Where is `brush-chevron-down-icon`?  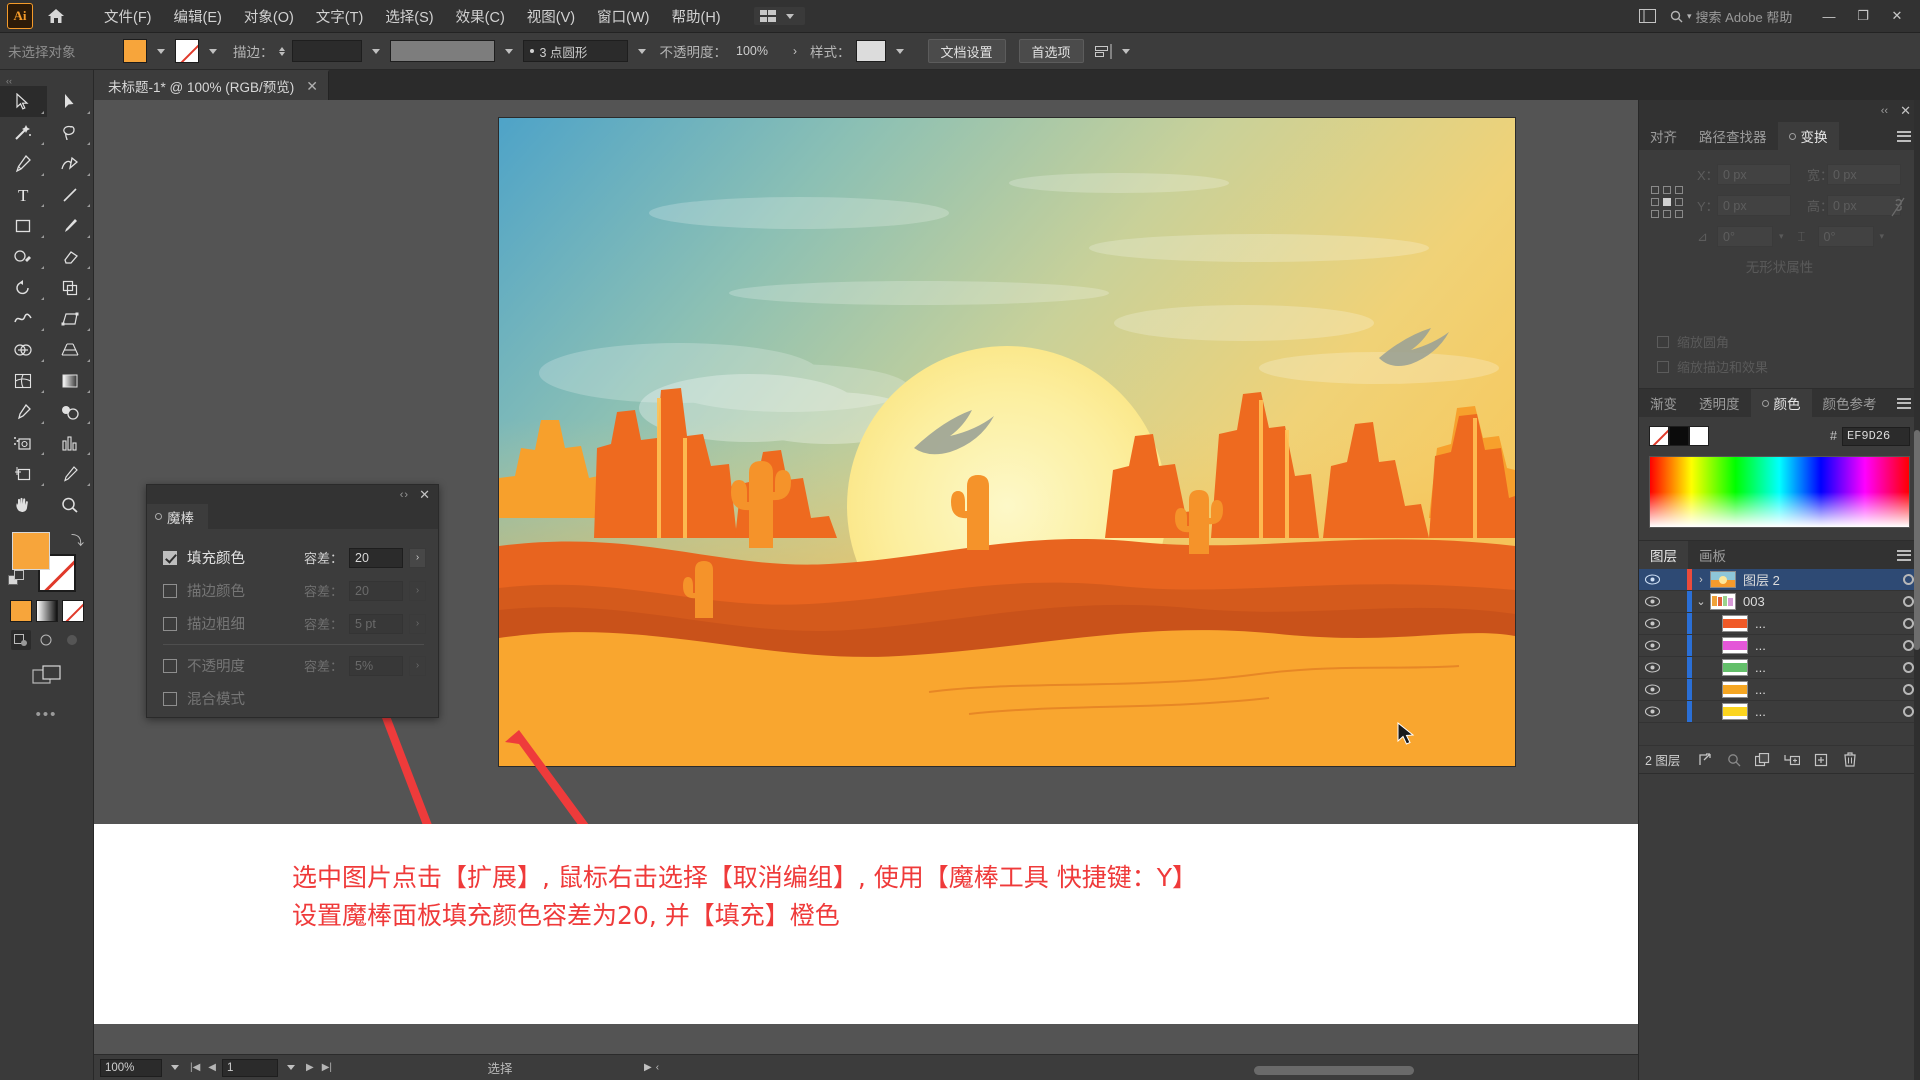 brush-chevron-down-icon is located at coordinates (641, 51).